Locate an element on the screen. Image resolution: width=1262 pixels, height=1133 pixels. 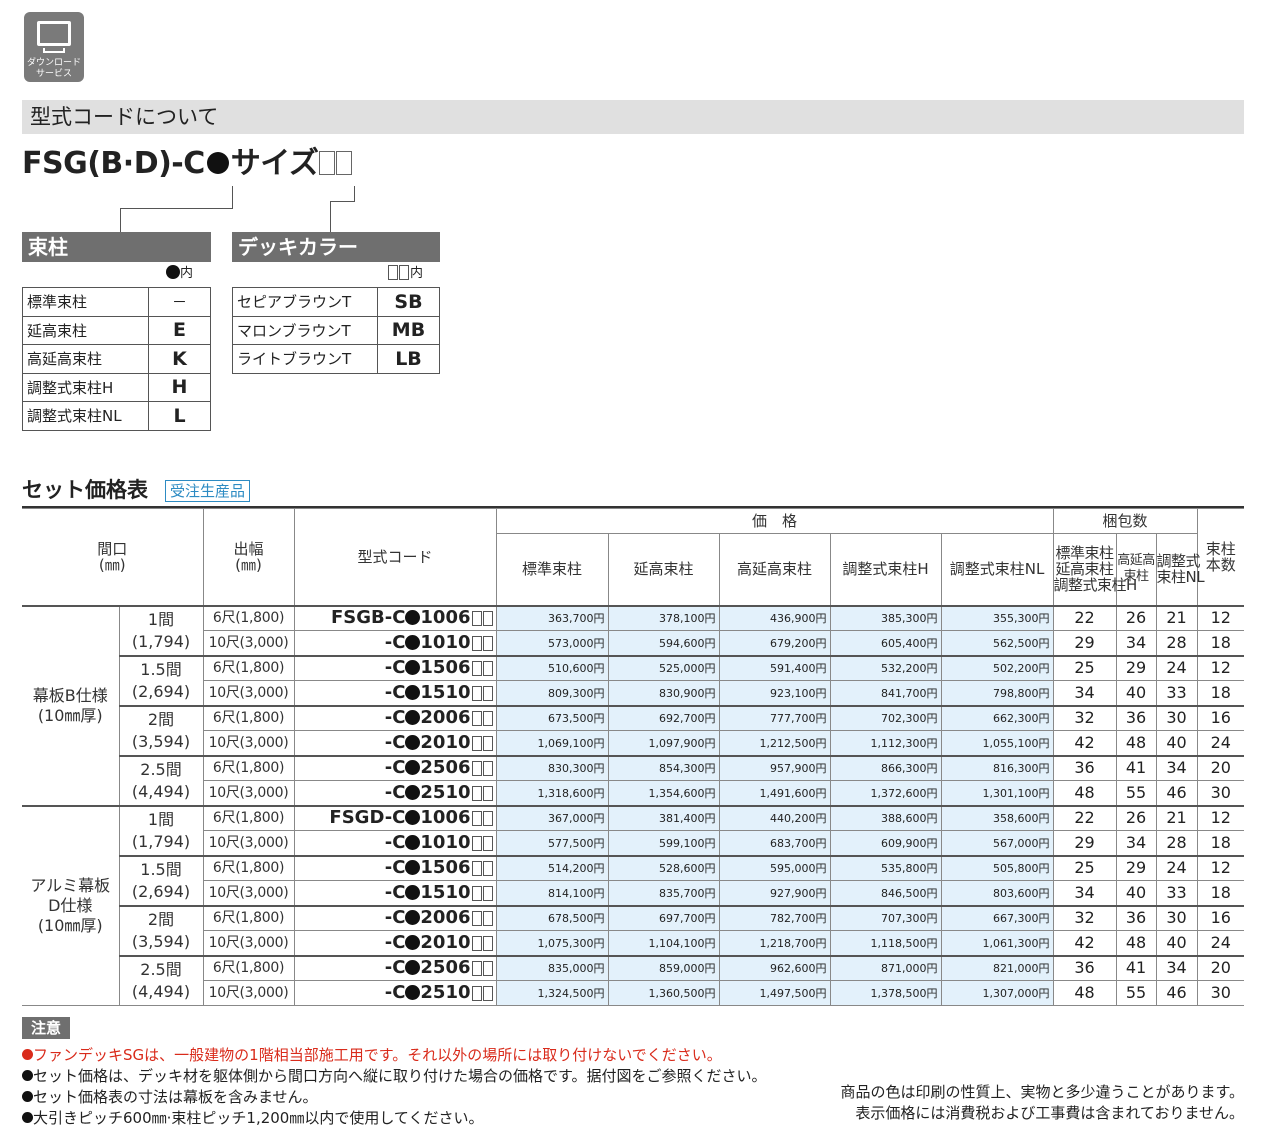
spec-label: D仕様 is located at coordinates (70, 905).